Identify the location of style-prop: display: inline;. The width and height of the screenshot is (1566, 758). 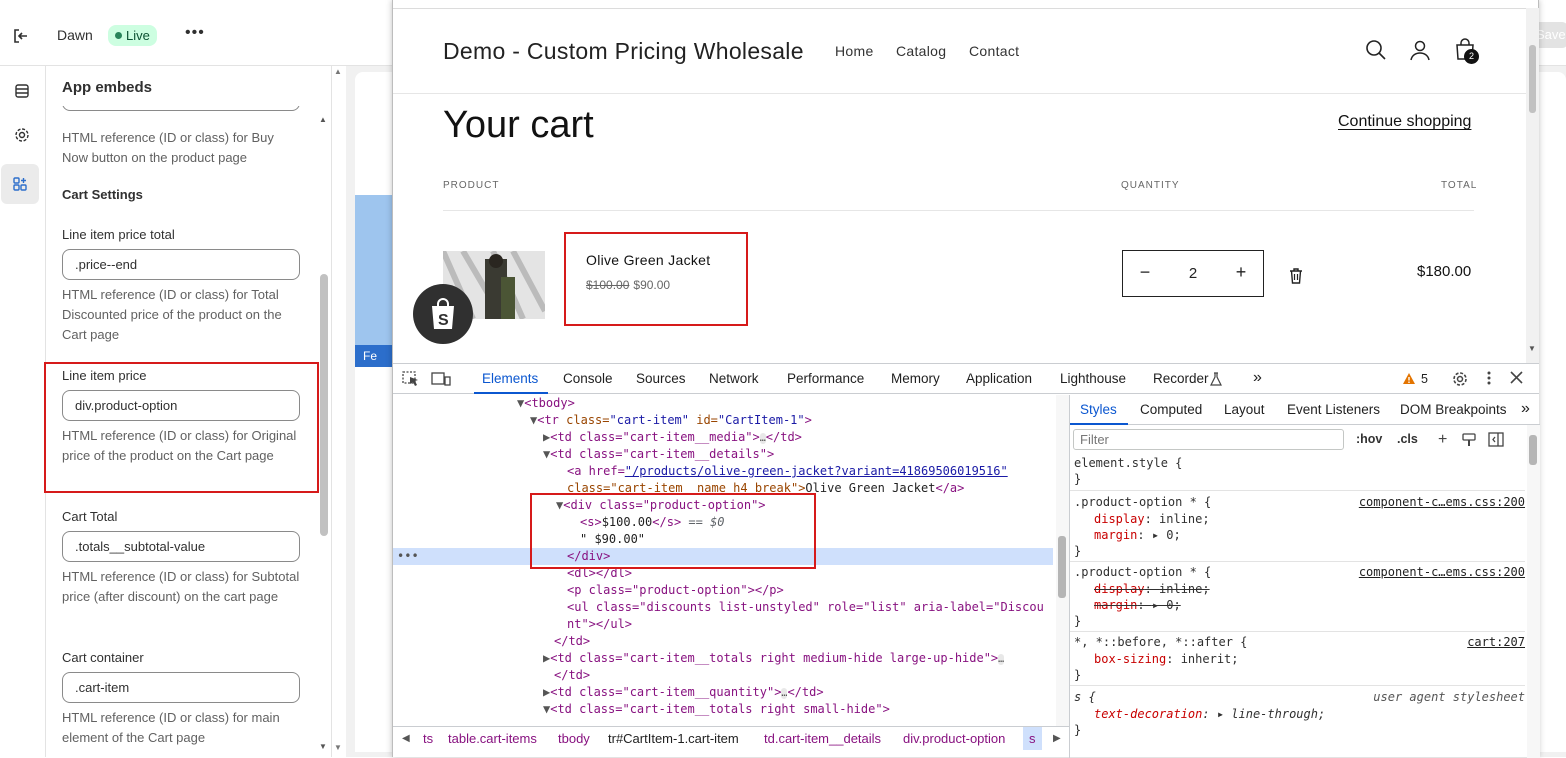
(1152, 519).